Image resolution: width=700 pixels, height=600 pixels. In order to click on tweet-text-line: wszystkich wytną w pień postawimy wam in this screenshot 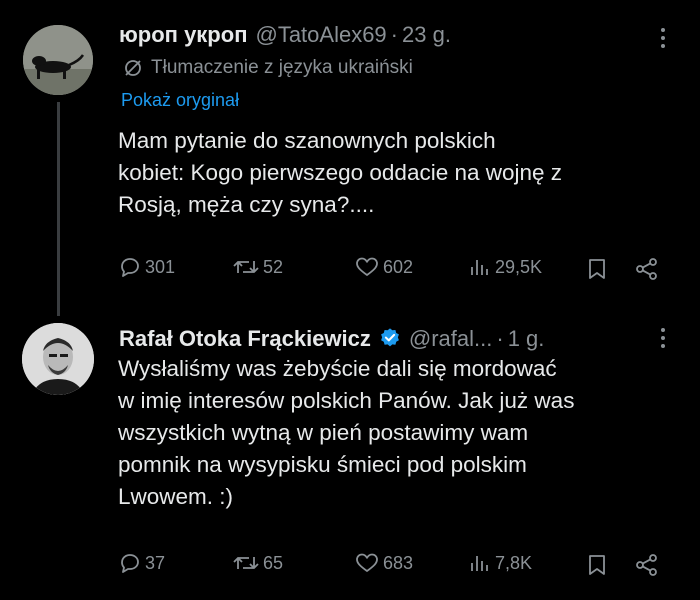, I will do `click(323, 432)`.